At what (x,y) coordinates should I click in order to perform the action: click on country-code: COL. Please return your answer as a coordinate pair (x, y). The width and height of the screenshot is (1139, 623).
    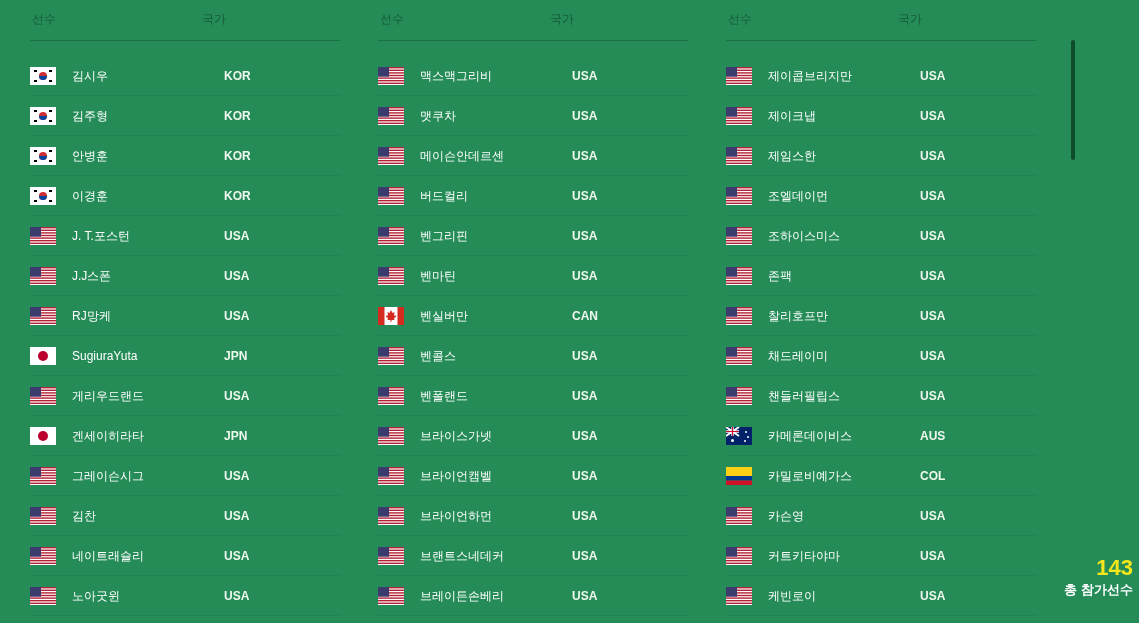
    Looking at the image, I should click on (933, 476).